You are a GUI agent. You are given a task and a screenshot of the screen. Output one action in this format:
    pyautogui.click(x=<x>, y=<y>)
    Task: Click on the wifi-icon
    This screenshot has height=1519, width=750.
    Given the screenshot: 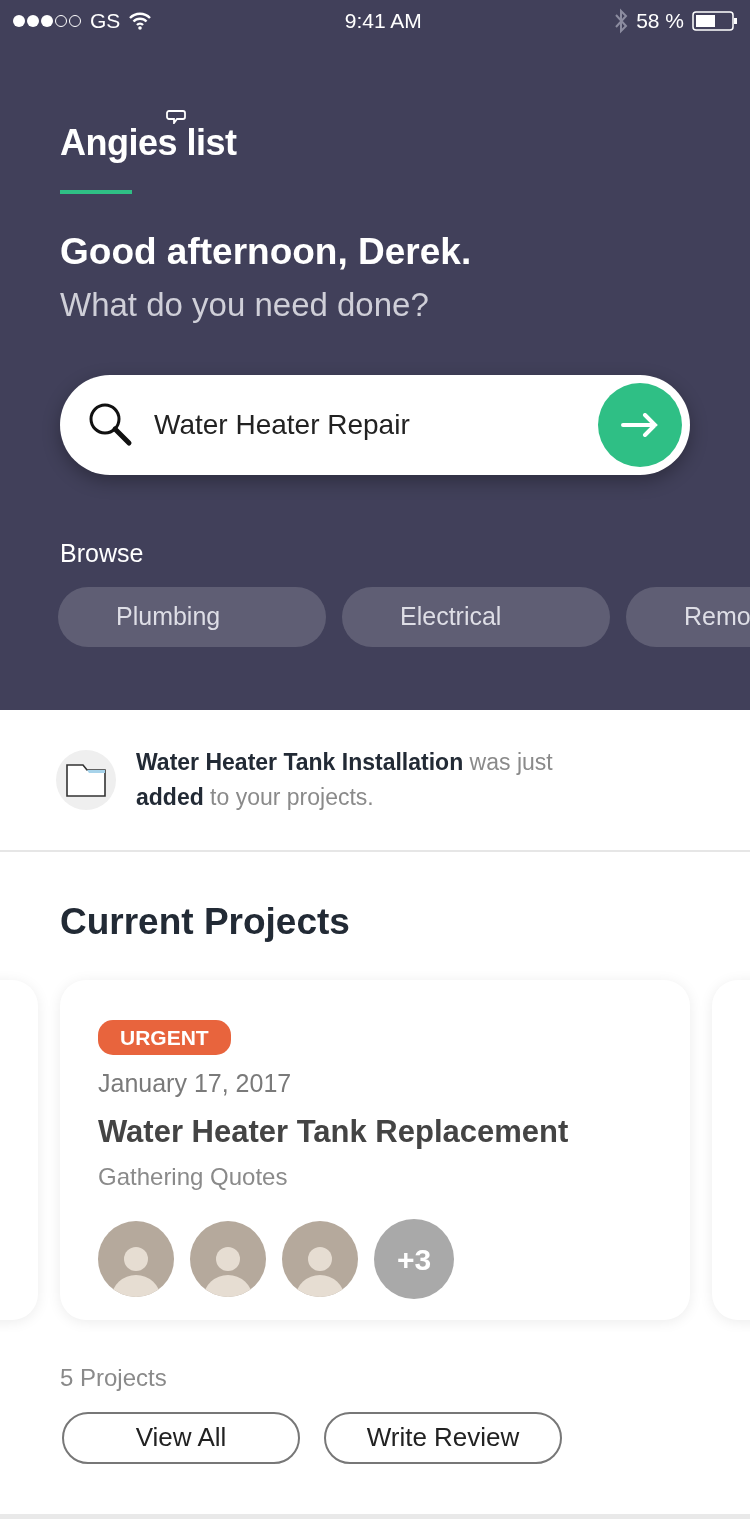 What is the action you would take?
    pyautogui.click(x=140, y=21)
    